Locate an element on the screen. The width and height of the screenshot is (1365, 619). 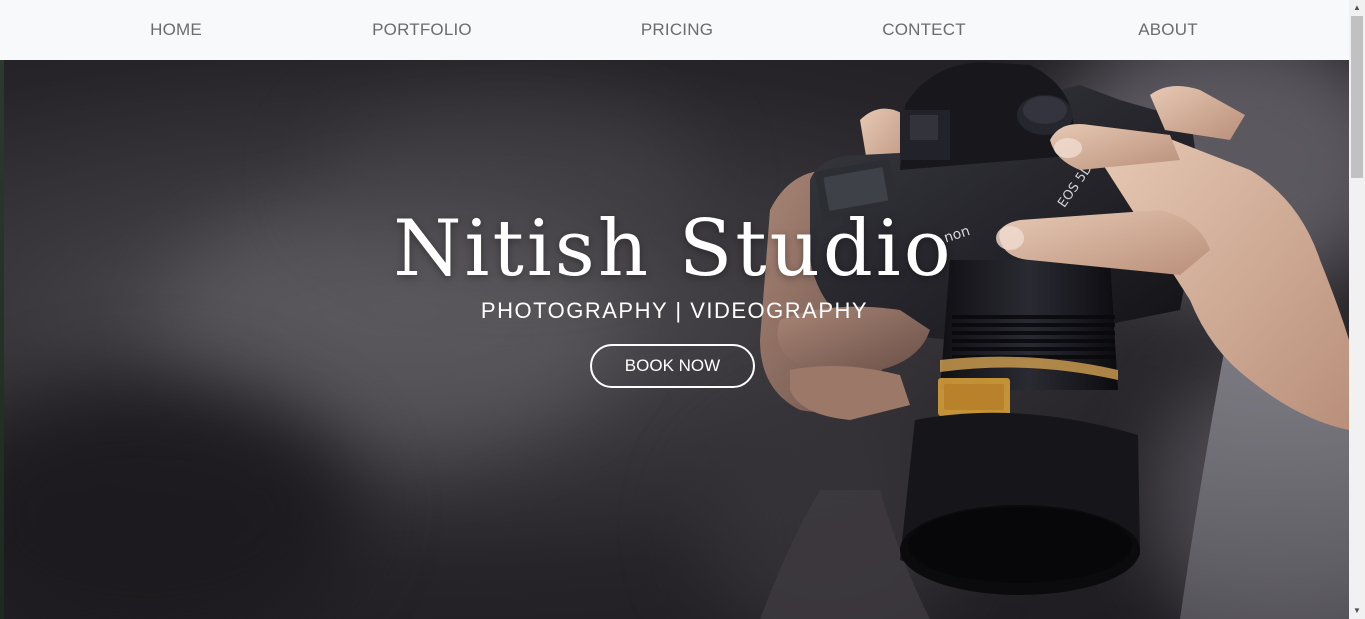
scroll-down-arrow-icon: ▼ is located at coordinates (1357, 611).